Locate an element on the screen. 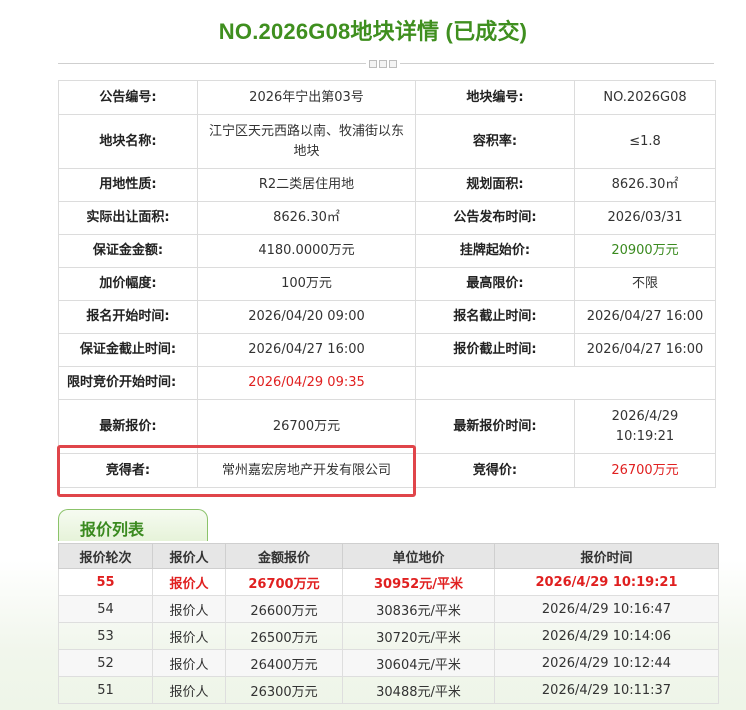 The height and width of the screenshot is (710, 746). detail-row: 最新报价: 26700万元 最新报价时间: 2026/4/29 10:19:21 is located at coordinates (387, 426).